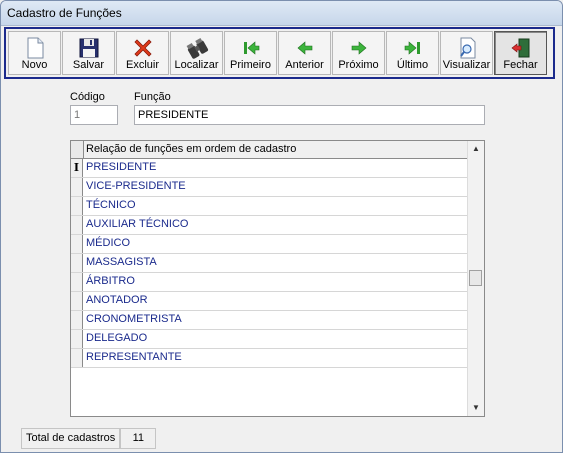 Image resolution: width=563 pixels, height=453 pixels. What do you see at coordinates (412, 65) in the screenshot?
I see `last-button-label: Último` at bounding box center [412, 65].